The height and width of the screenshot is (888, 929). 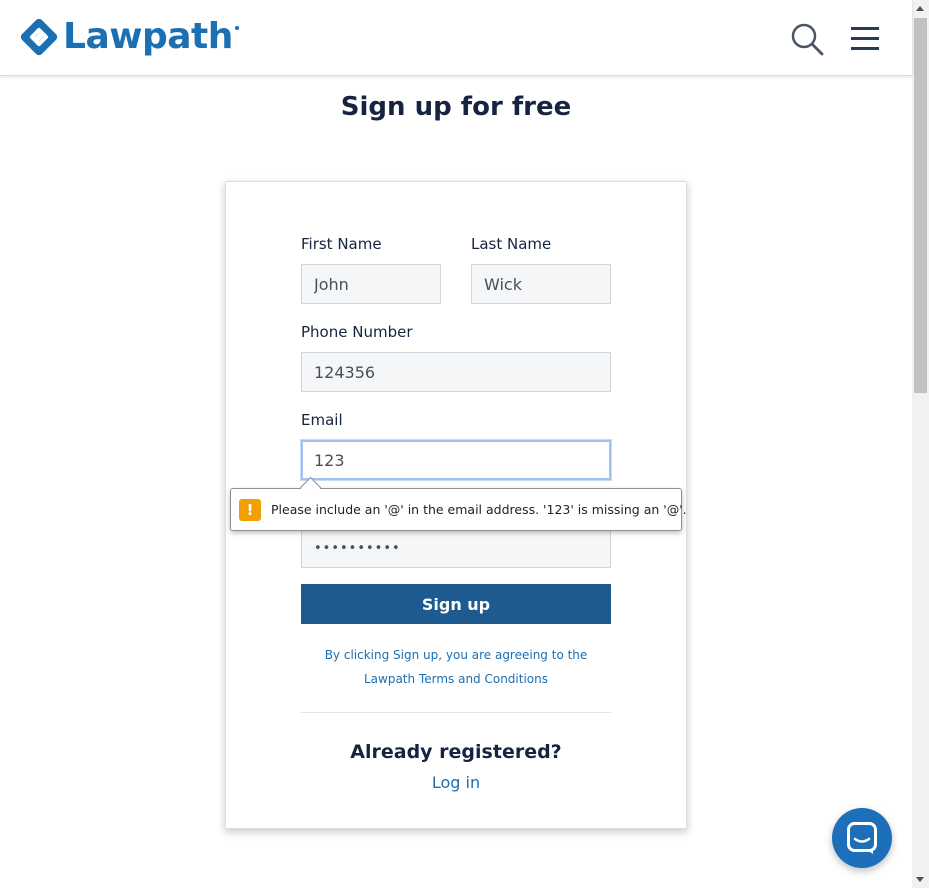 I want to click on site-header: Lawpath, so click(x=456, y=38).